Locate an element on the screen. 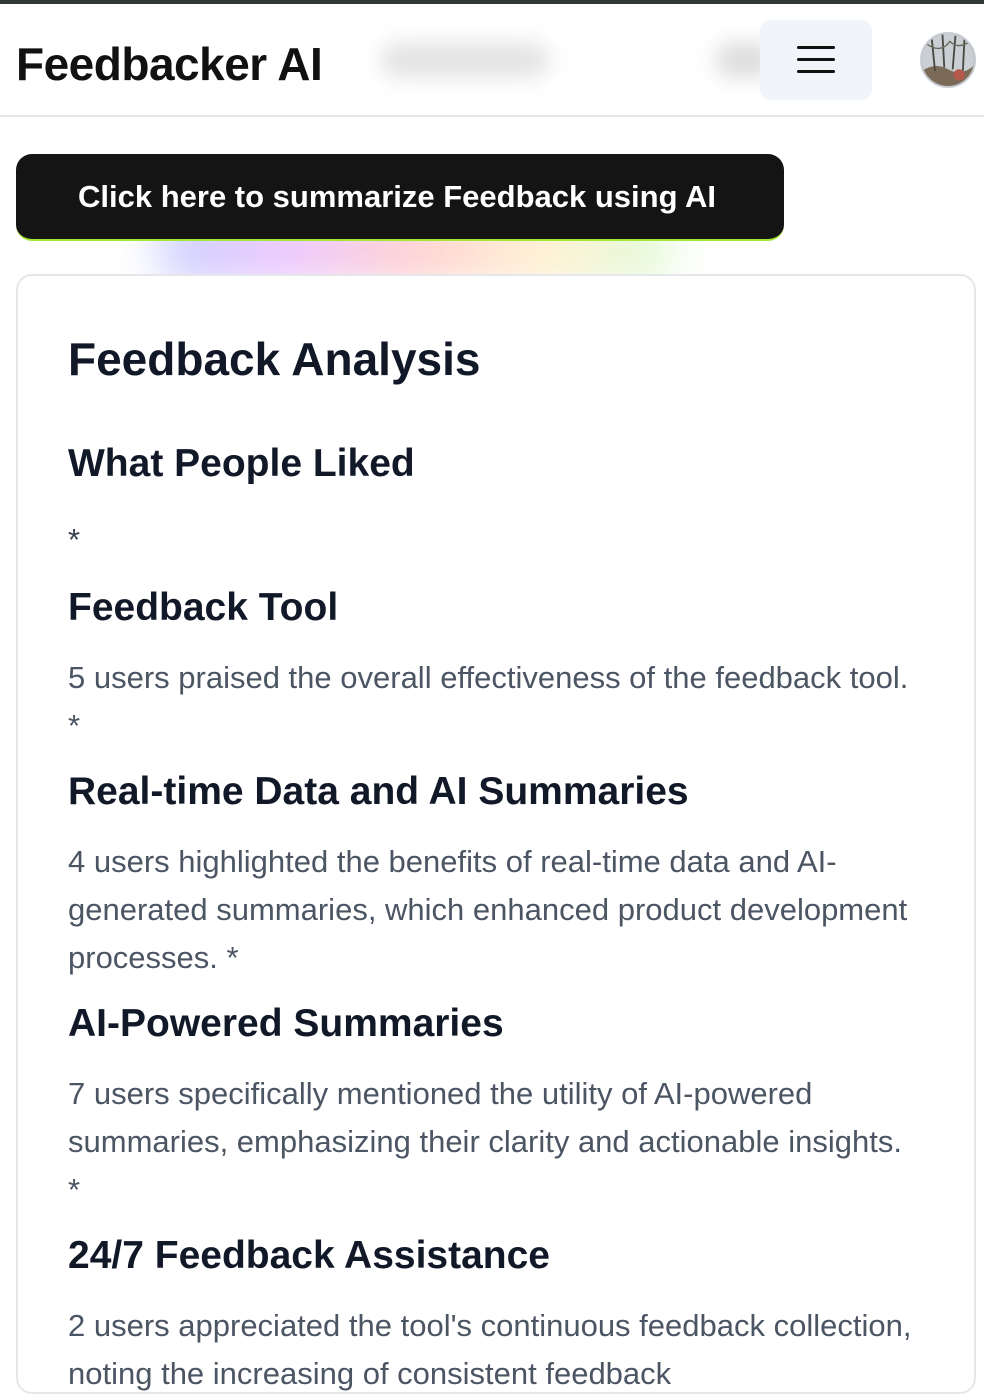 This screenshot has height=1398, width=984. analysis-title: Feedback Analysis is located at coordinates (274, 359).